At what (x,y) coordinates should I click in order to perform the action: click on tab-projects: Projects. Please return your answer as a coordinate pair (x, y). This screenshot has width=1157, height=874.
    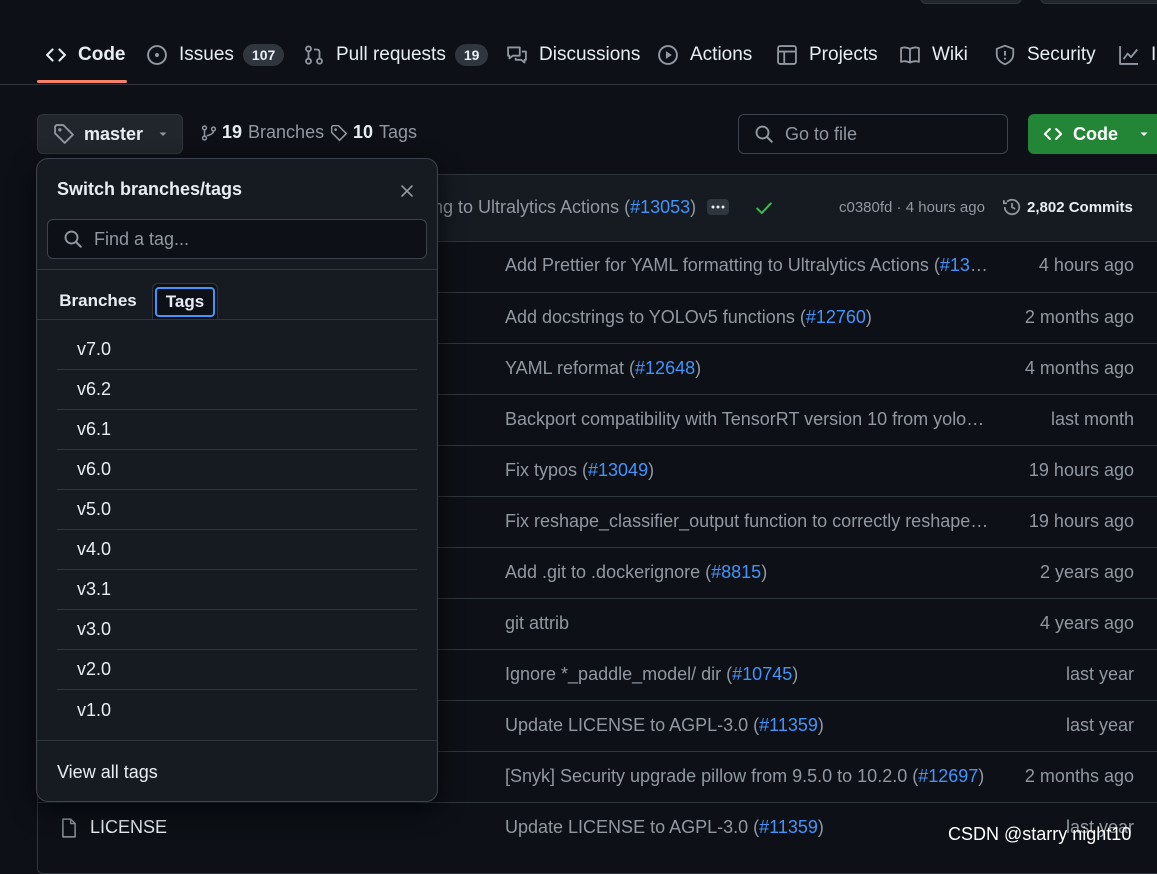
    Looking at the image, I should click on (827, 55).